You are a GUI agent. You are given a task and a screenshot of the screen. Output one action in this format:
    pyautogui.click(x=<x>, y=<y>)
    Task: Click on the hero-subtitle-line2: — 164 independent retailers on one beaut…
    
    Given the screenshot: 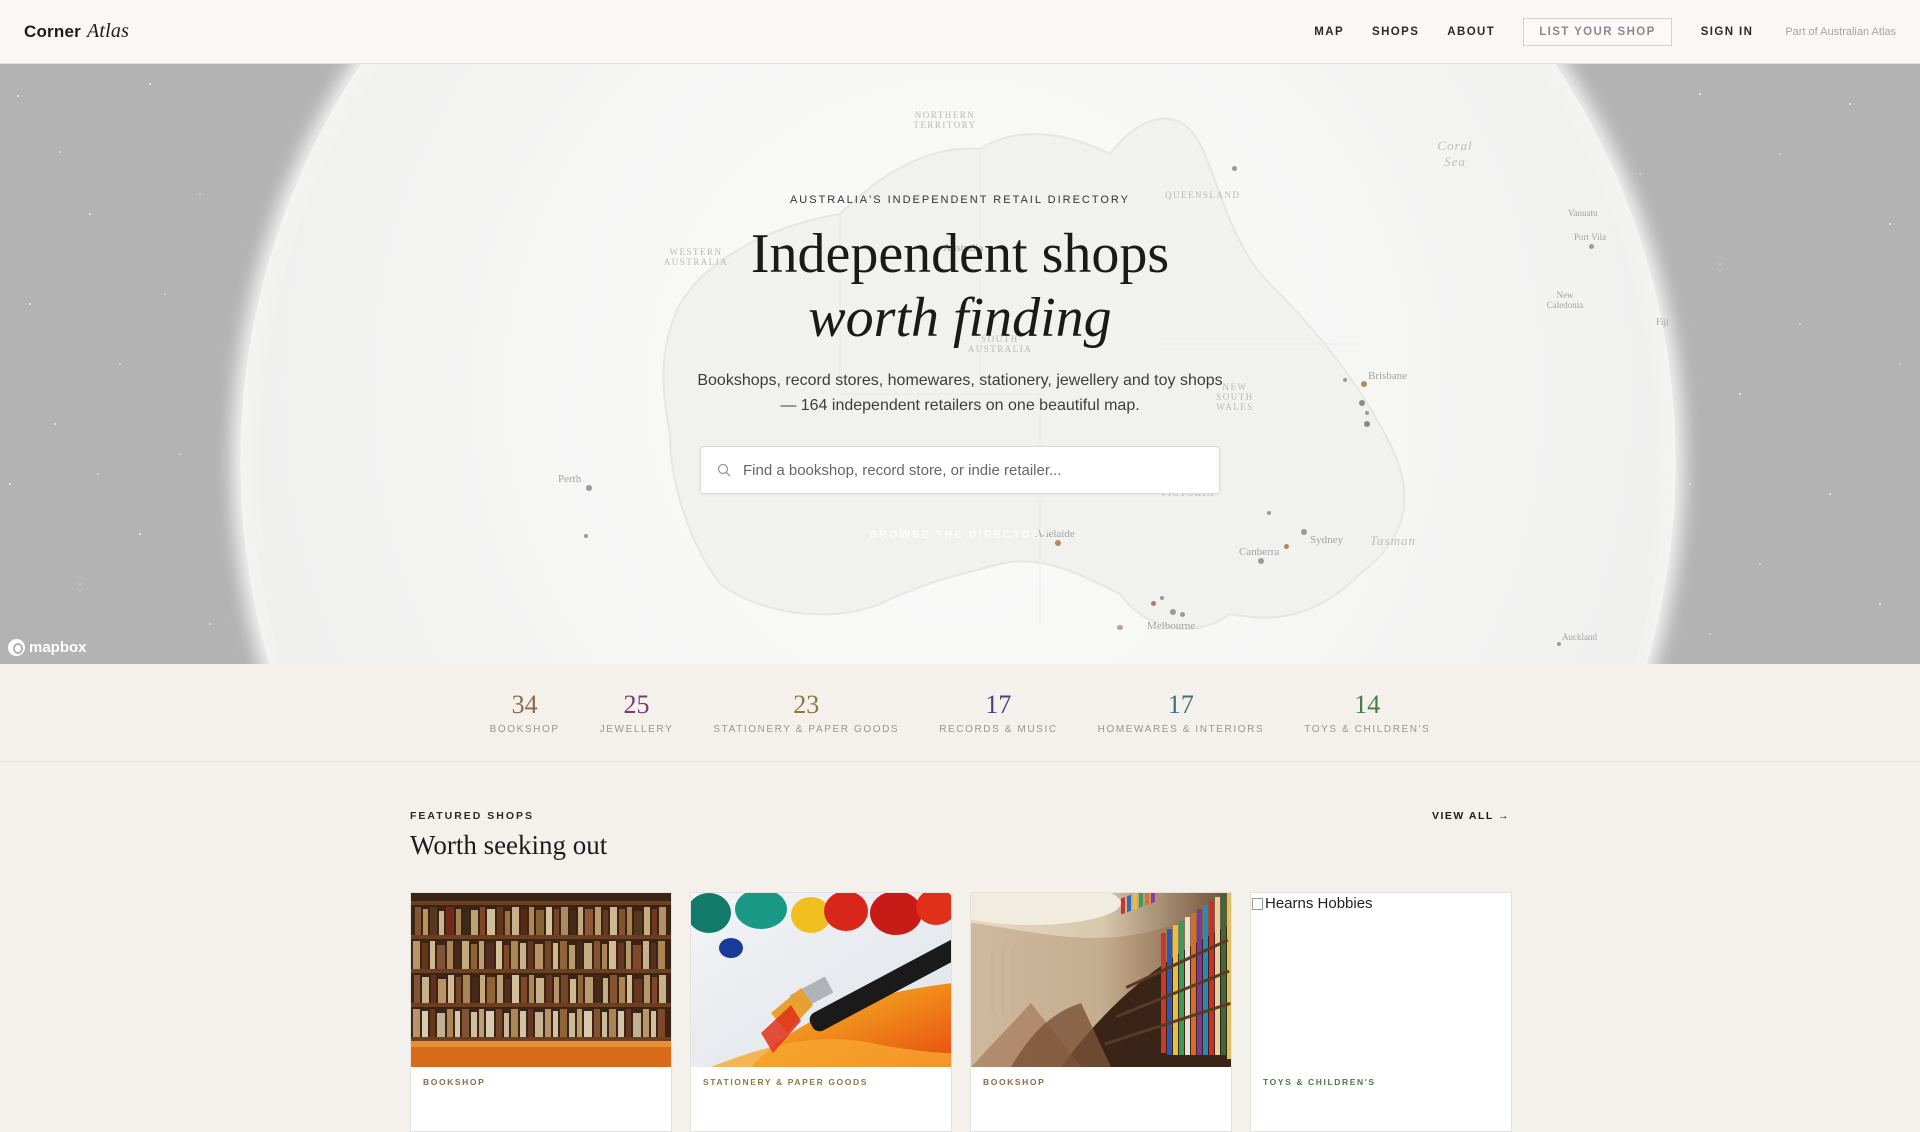 What is the action you would take?
    pyautogui.click(x=960, y=405)
    